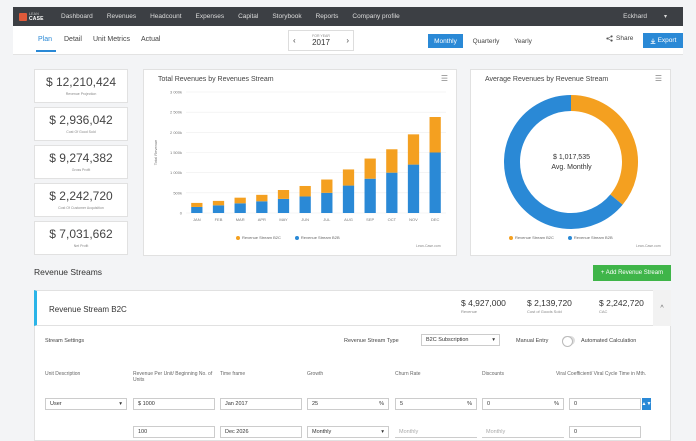 The width and height of the screenshot is (696, 441). I want to click on add-revenue-stream-button: + Add Revenue Stream, so click(632, 273).